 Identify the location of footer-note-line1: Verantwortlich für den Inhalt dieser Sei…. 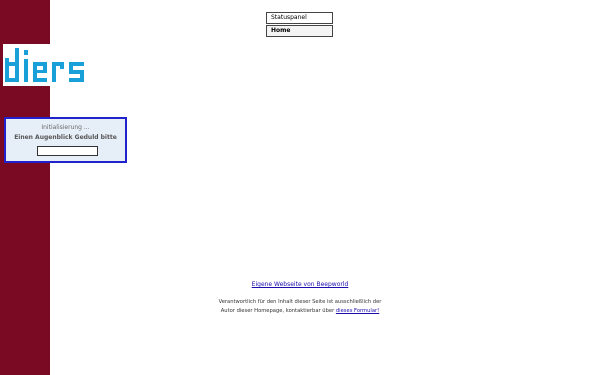
(300, 302).